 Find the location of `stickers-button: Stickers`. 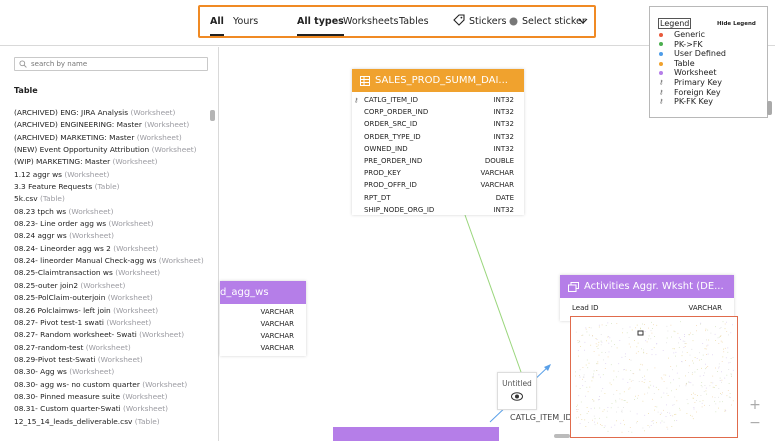

stickers-button: Stickers is located at coordinates (487, 22).